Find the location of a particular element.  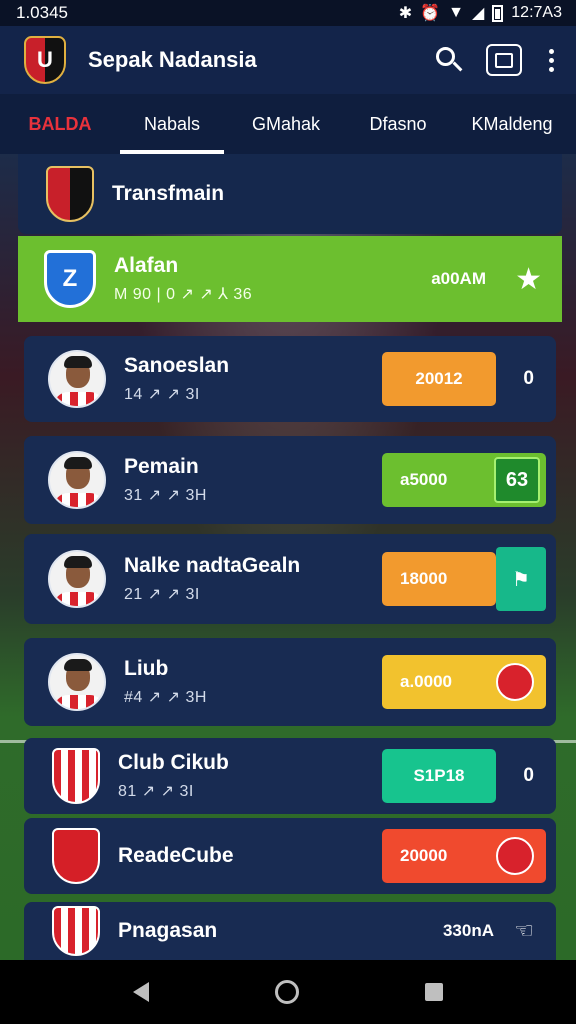

list-item: ReadeCube 20000 is located at coordinates (290, 856).